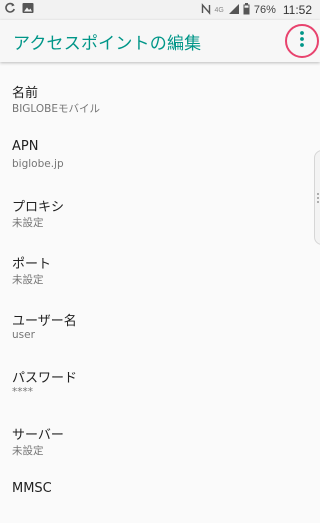  I want to click on more-vert-icon, so click(302, 41).